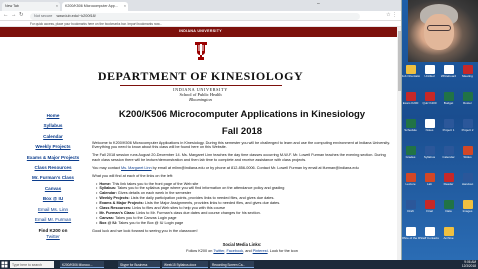 The height and width of the screenshot is (269, 478). I want to click on sidebar-link-exams: Exams & Major Projects, so click(53, 158).